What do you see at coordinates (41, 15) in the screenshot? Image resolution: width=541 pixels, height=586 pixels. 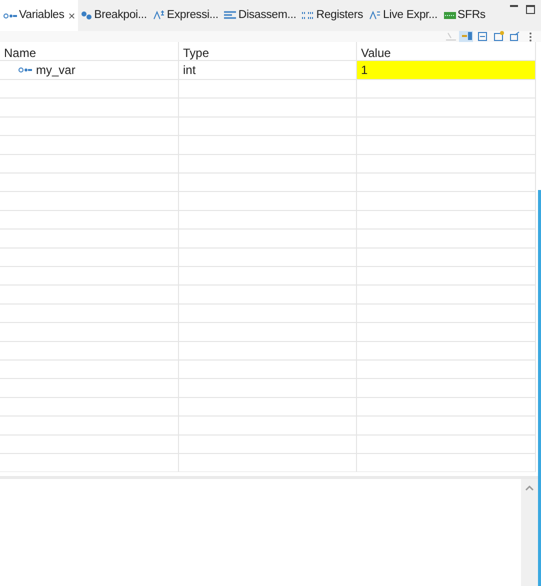 I see `tab-label: Variables` at bounding box center [41, 15].